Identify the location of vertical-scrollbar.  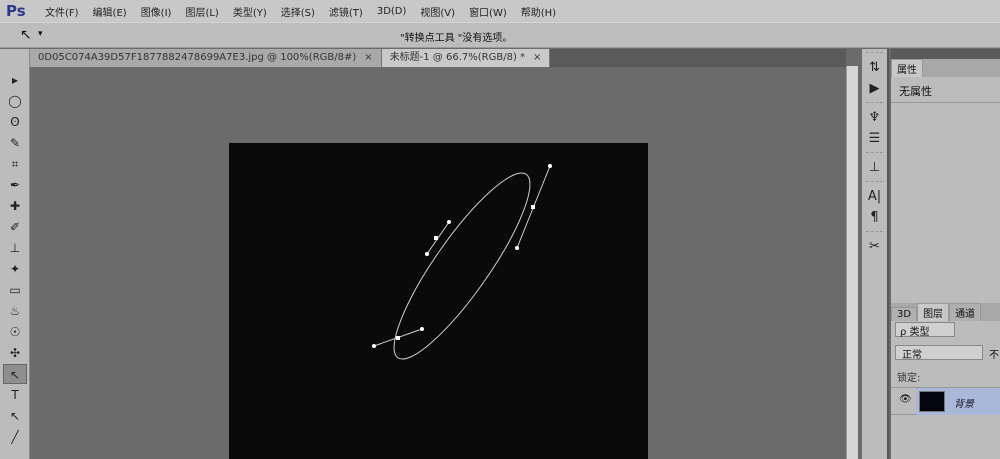
(852, 262).